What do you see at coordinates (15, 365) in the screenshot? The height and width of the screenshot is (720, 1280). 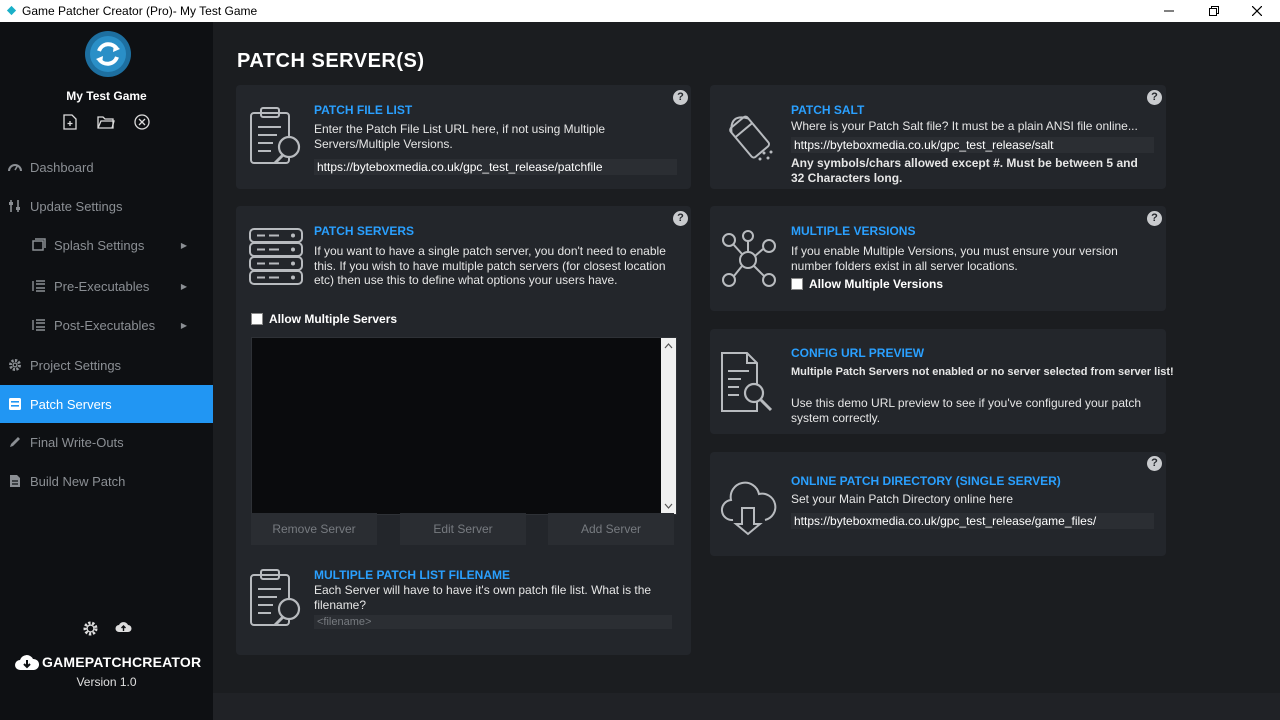 I see `gear-icon` at bounding box center [15, 365].